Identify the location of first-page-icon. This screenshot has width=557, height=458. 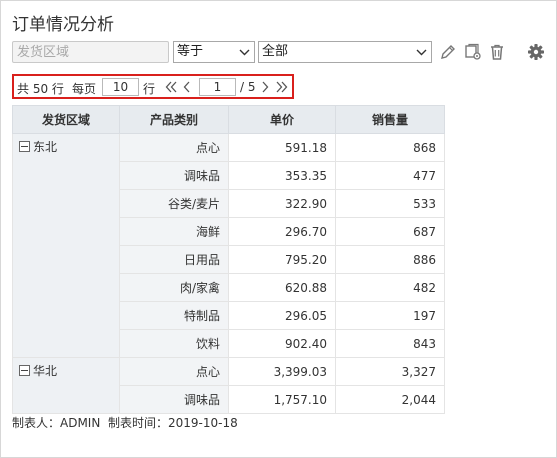
(171, 89).